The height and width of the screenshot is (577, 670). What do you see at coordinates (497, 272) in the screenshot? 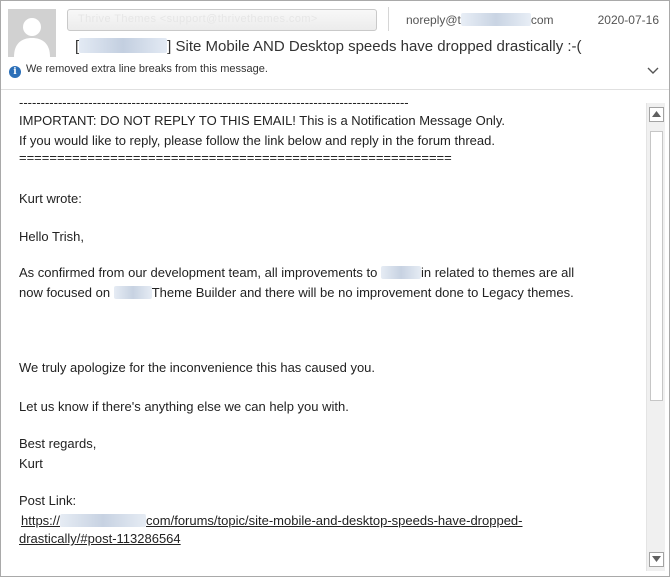
I see `paragraph-text: in related to themes are all` at bounding box center [497, 272].